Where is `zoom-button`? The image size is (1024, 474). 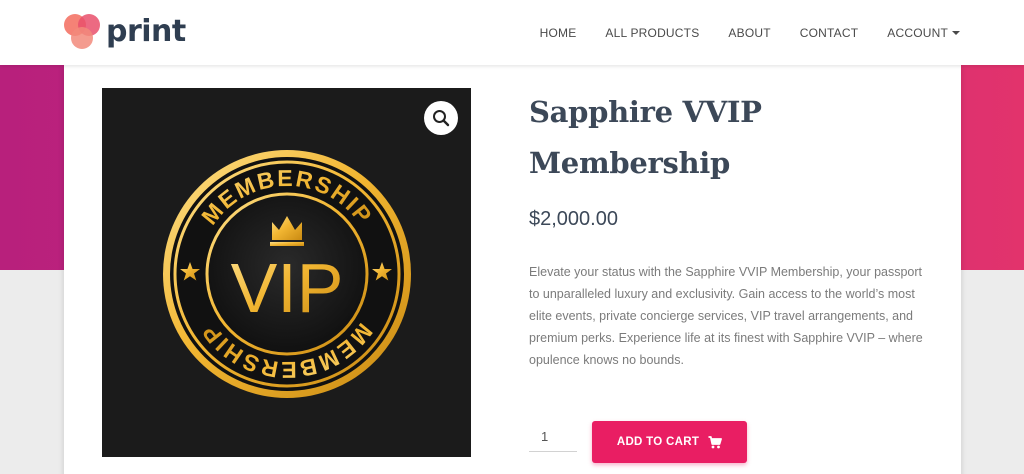 zoom-button is located at coordinates (441, 118).